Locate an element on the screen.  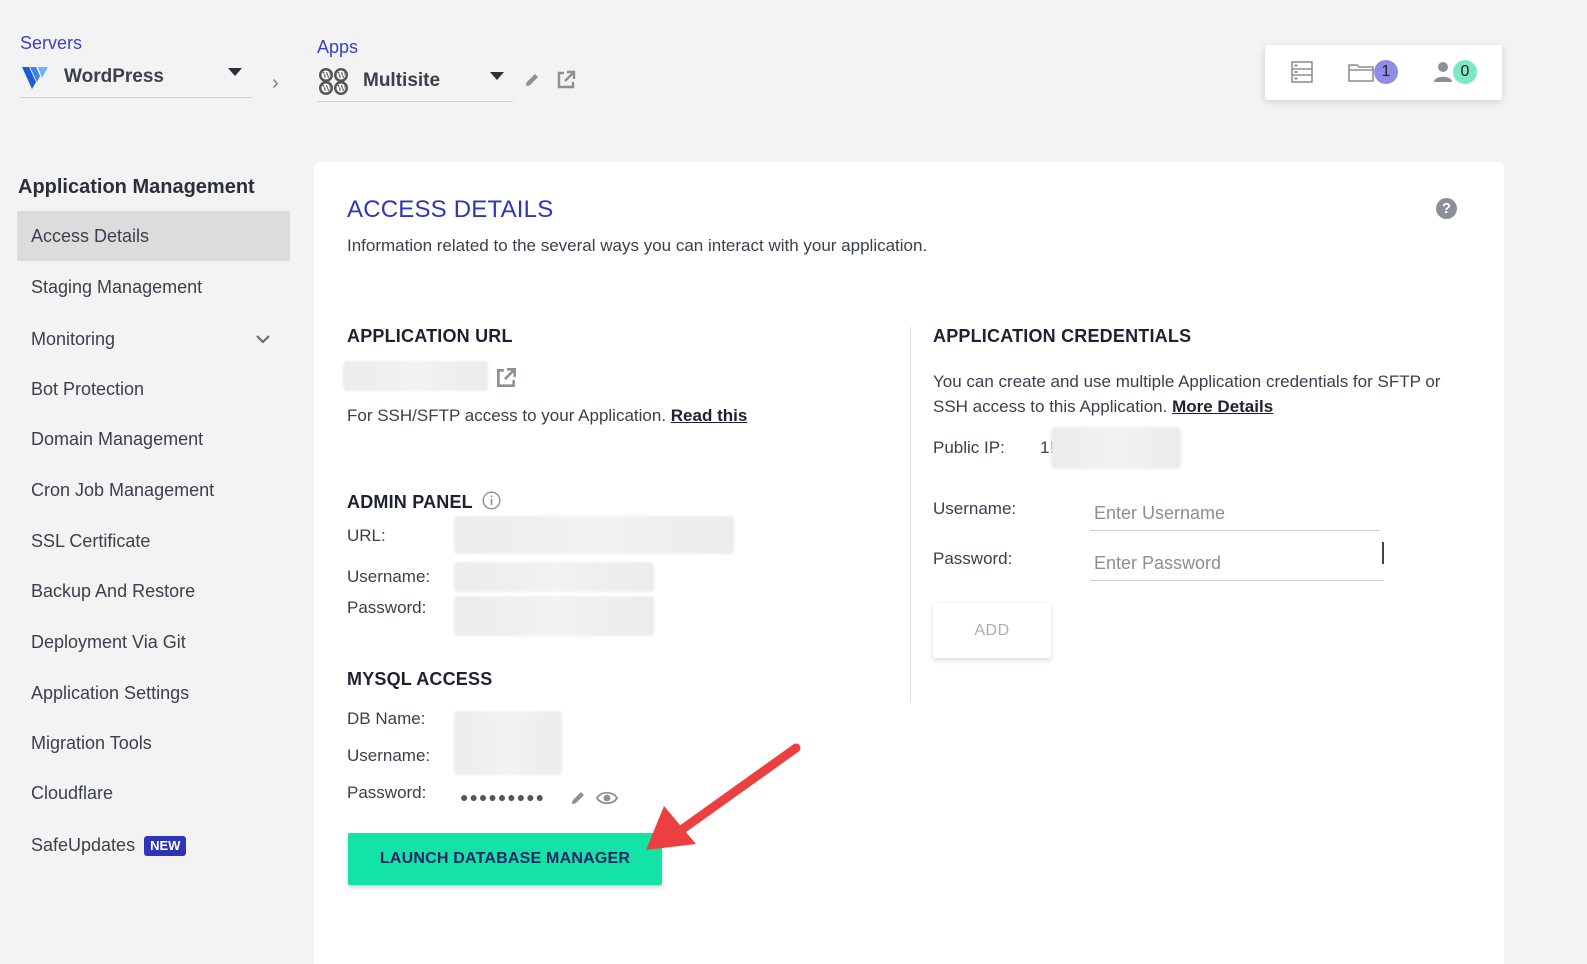
app-selector: W W W W Multisite is located at coordinates (415, 81).